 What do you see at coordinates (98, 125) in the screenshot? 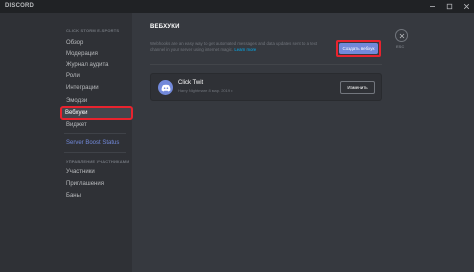
I see `sidebar-item-widget: Виджет` at bounding box center [98, 125].